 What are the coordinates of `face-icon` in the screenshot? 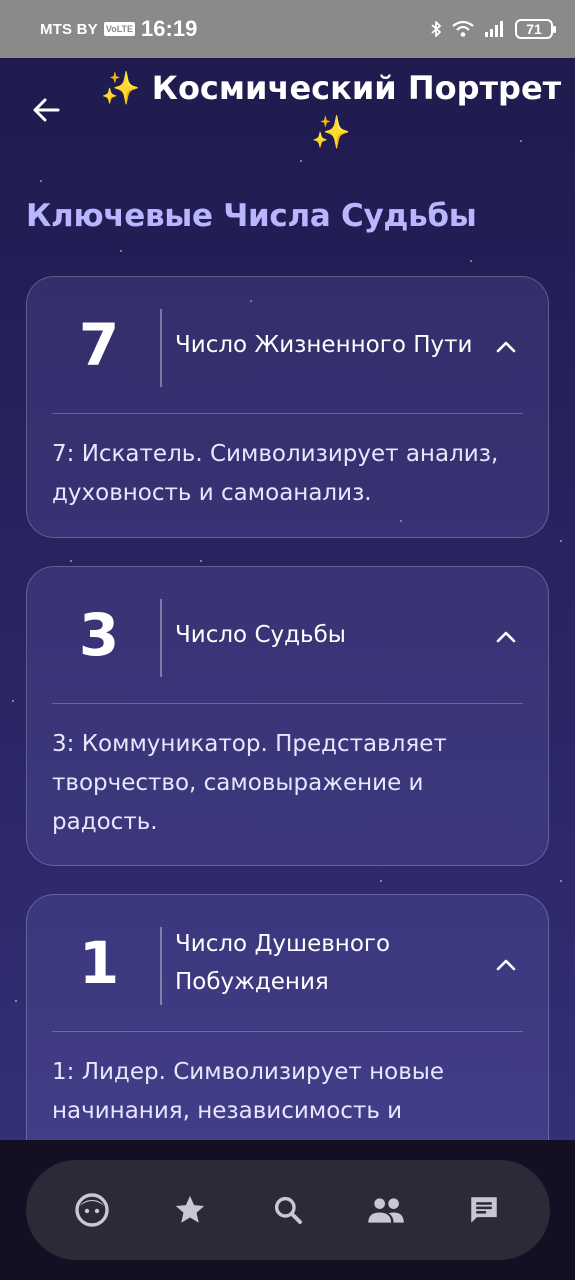 It's located at (92, 1210).